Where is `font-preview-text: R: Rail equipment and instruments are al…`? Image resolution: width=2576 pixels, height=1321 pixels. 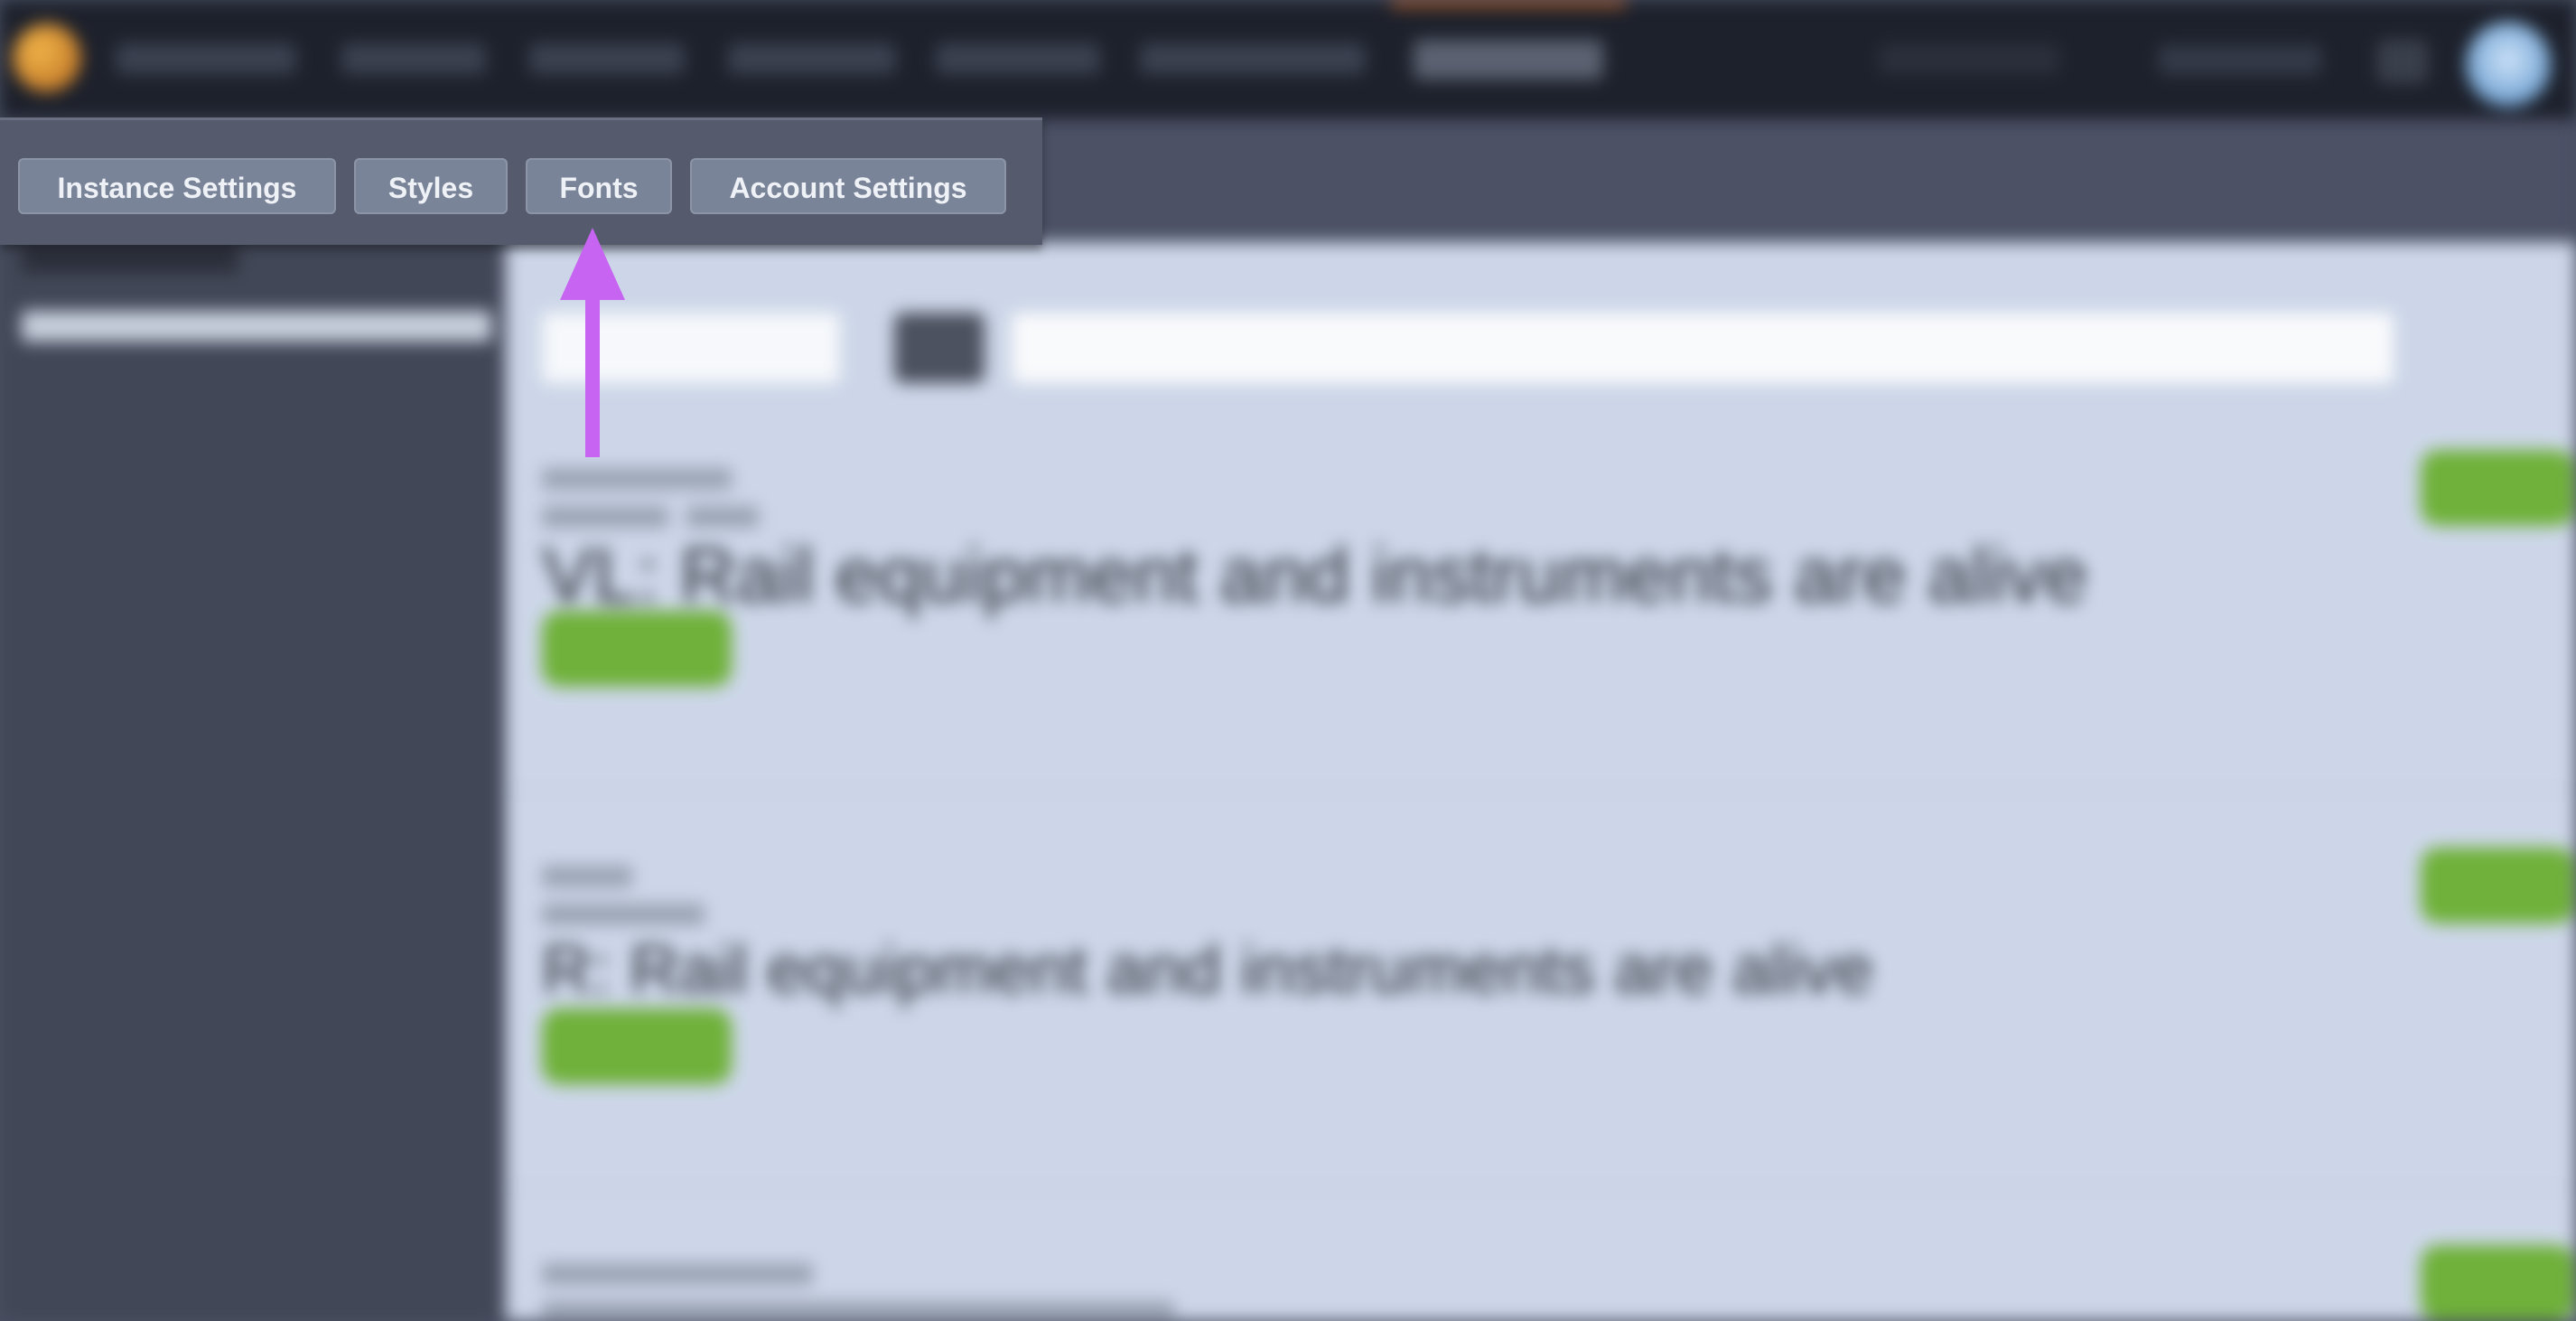 font-preview-text: R: Rail equipment and instruments are al… is located at coordinates (1208, 970).